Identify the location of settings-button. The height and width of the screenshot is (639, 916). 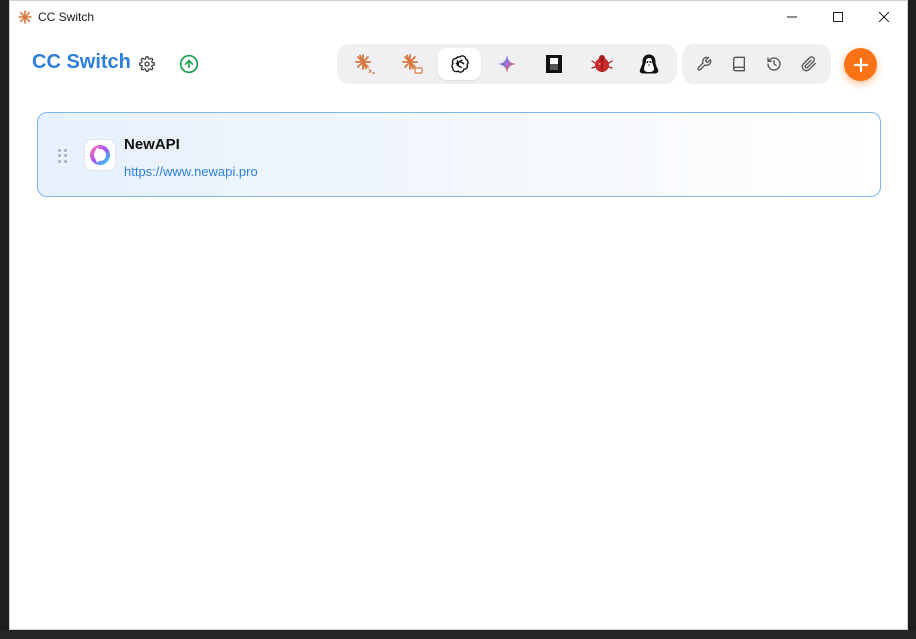
(147, 64).